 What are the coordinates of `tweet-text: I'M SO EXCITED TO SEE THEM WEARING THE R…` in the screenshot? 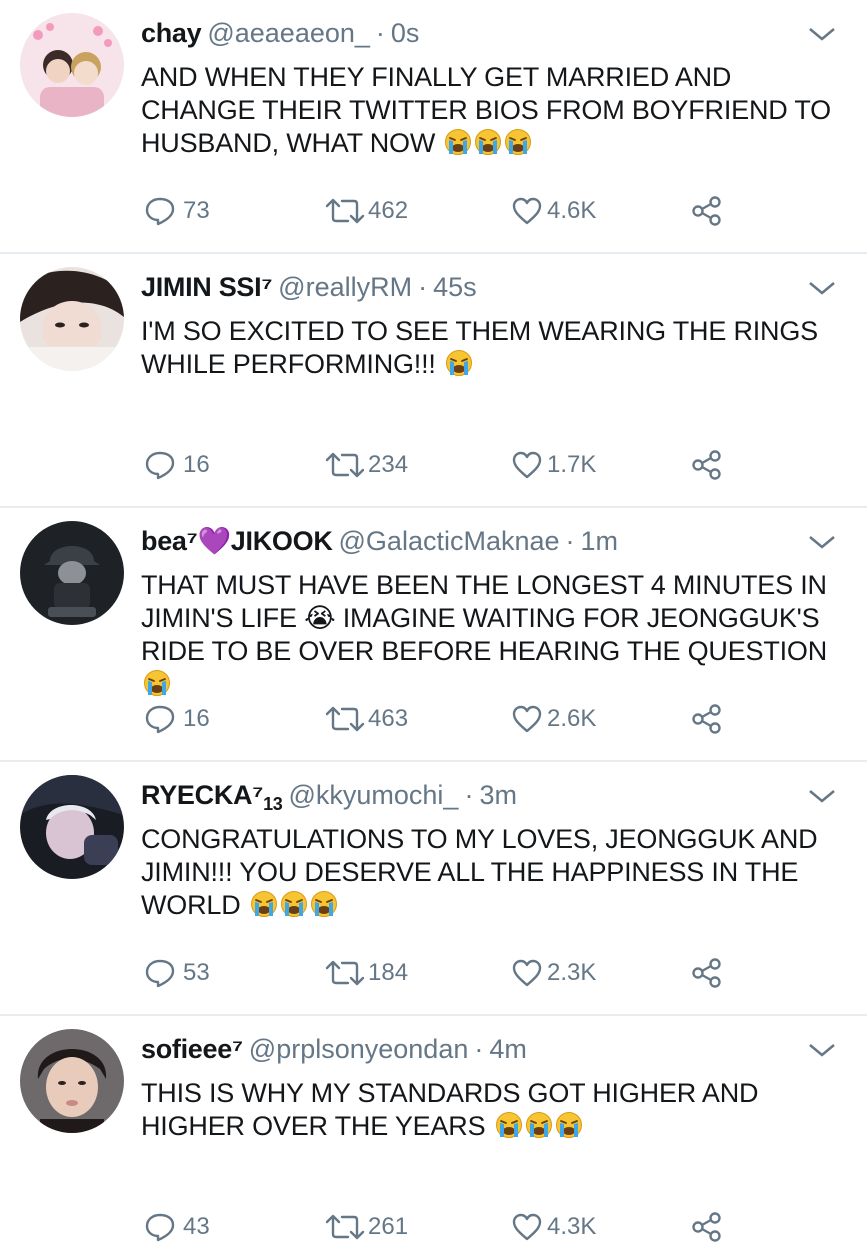 It's located at (494, 348).